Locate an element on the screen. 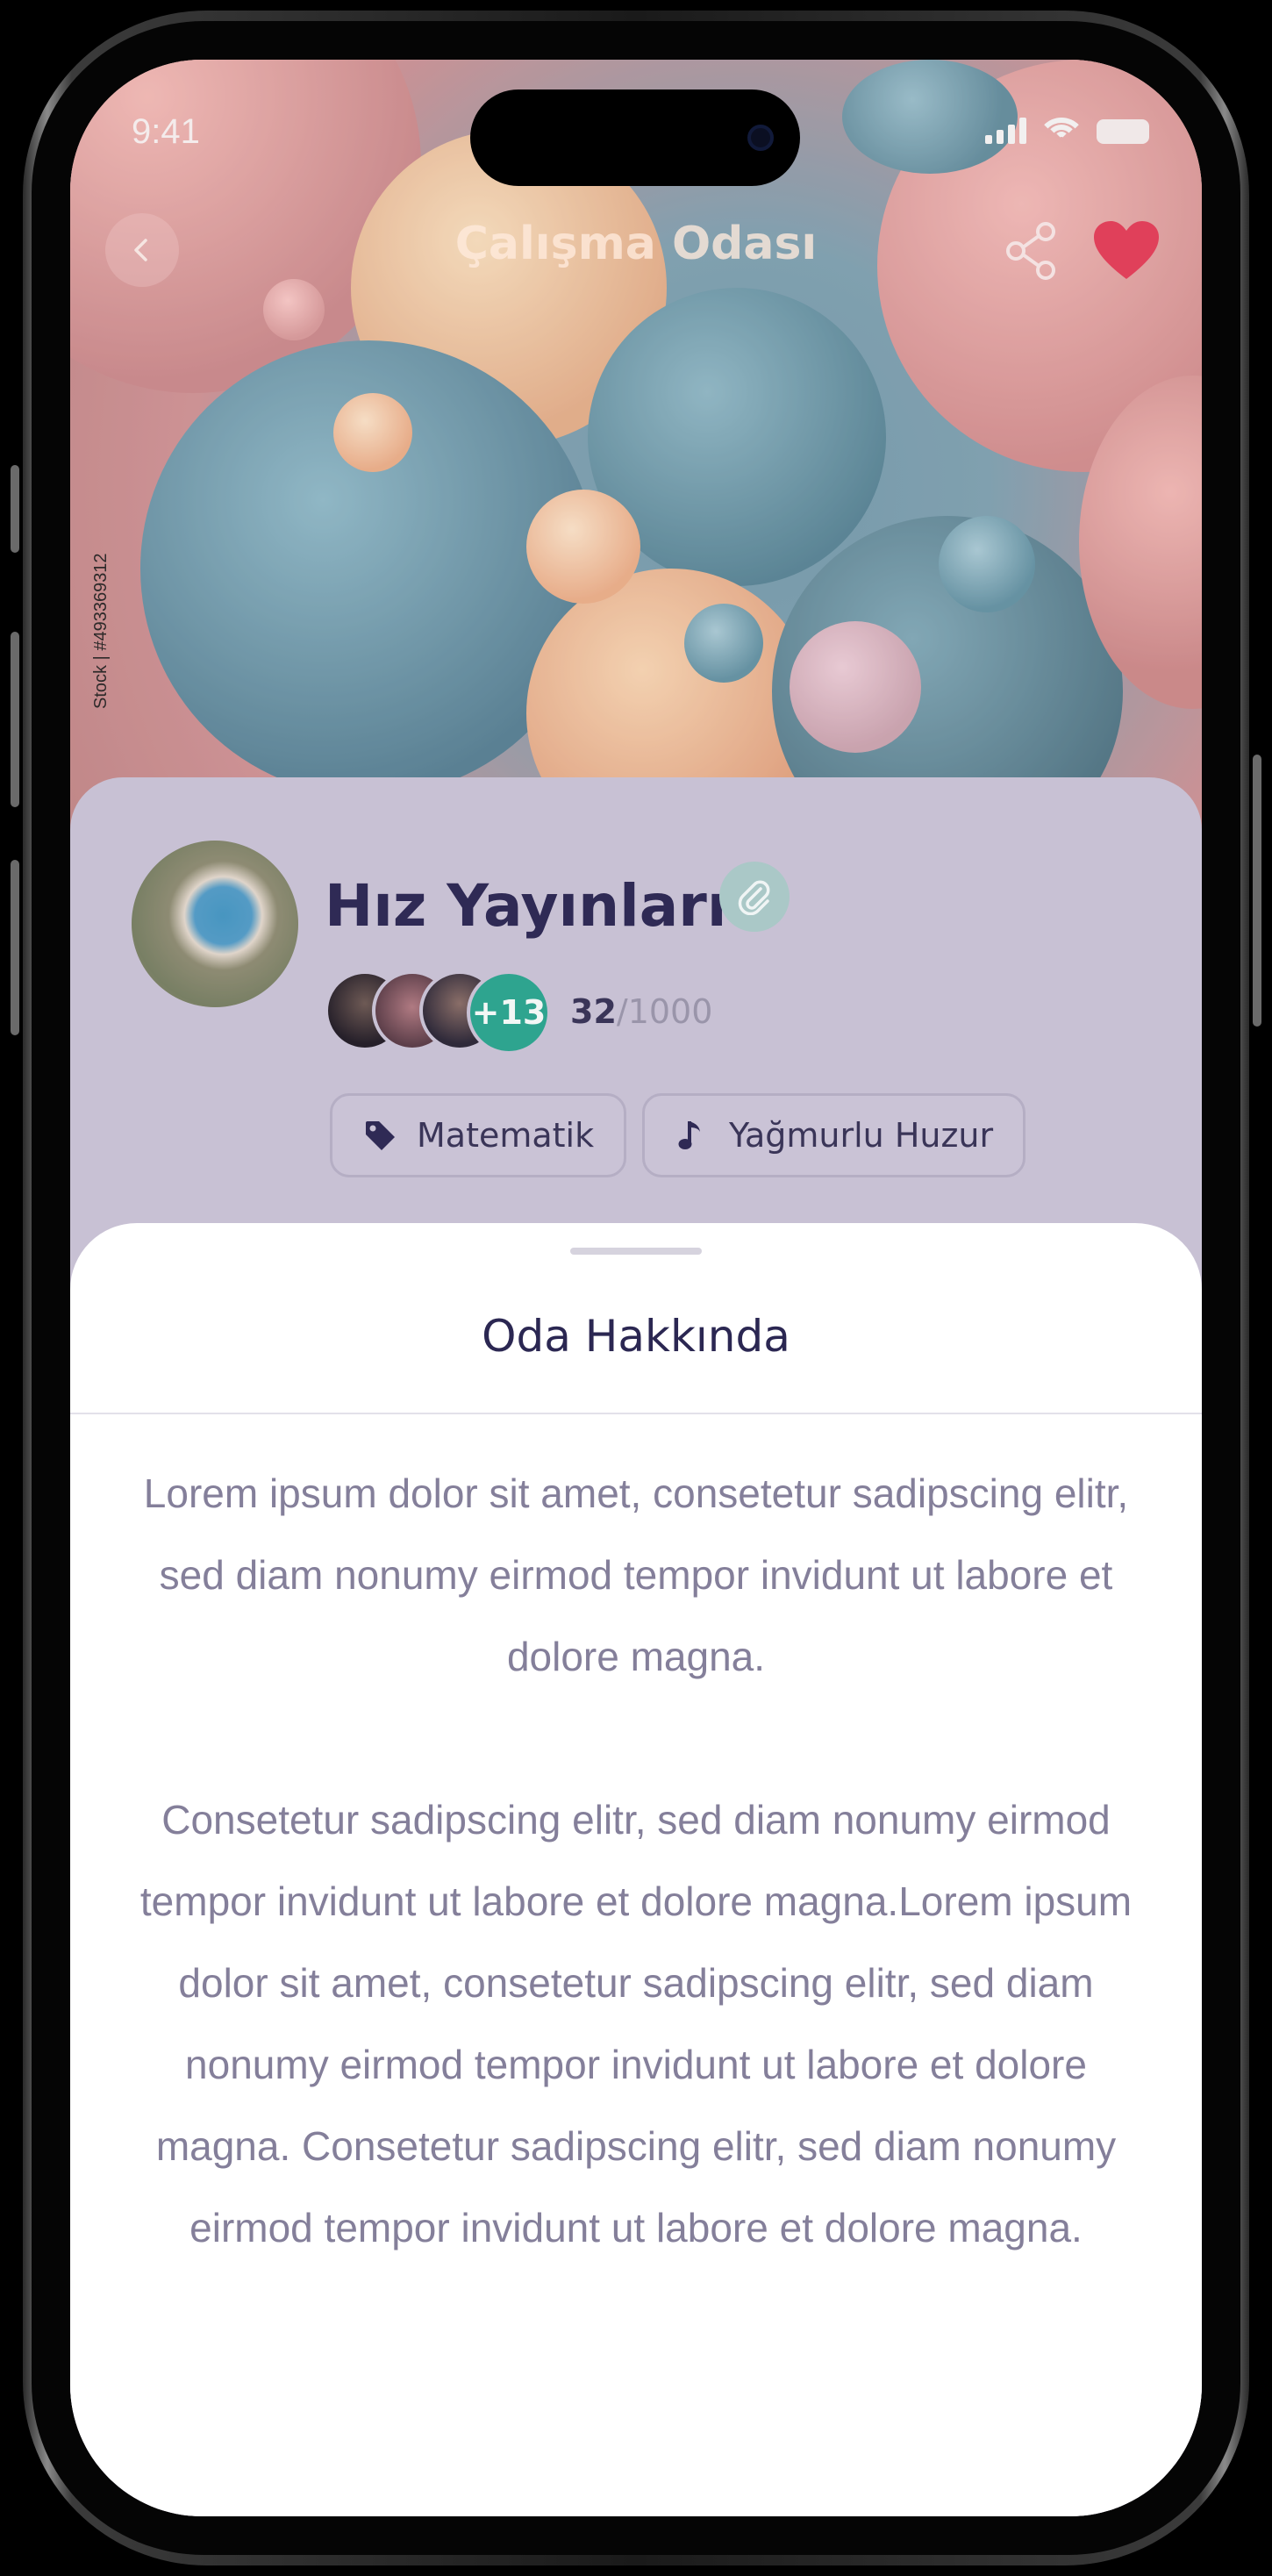 The image size is (1272, 2576). sheet-drag-handle is located at coordinates (636, 1251).